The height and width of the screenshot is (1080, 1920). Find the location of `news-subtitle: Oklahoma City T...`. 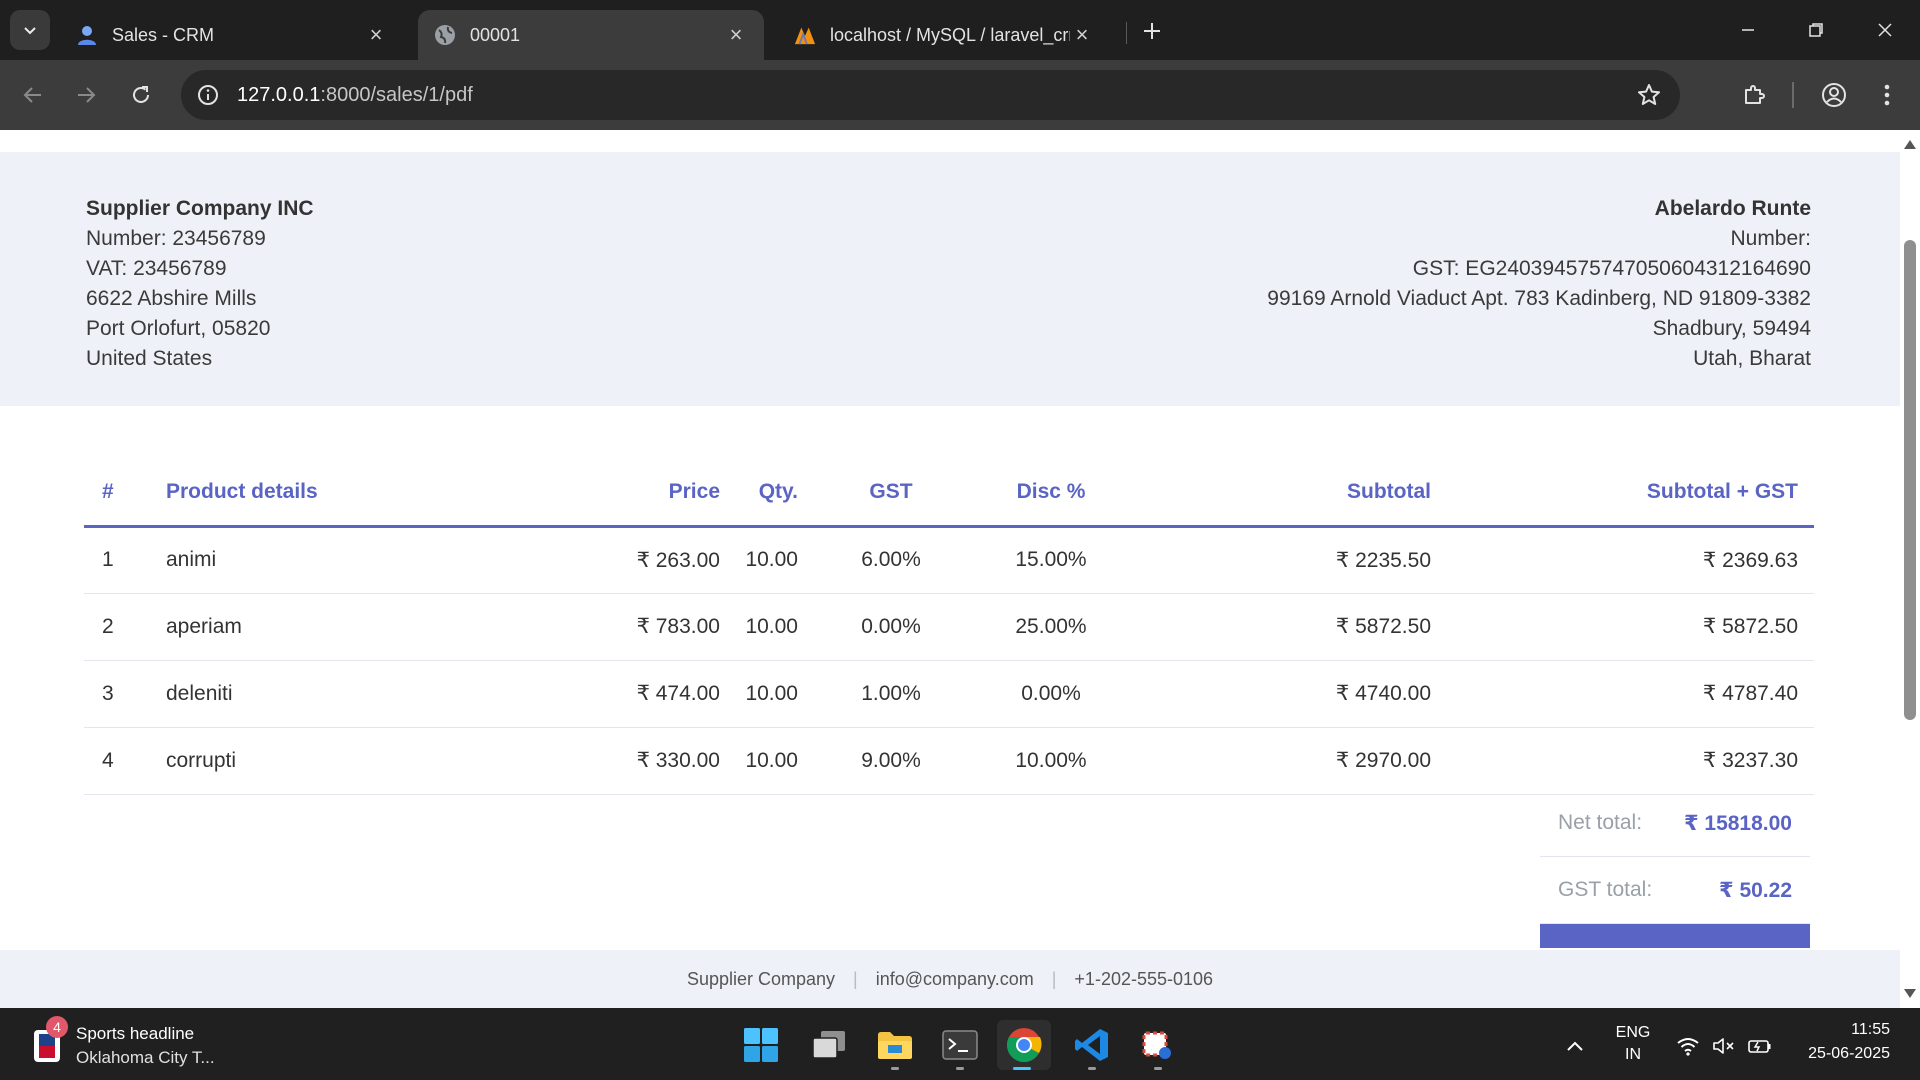

news-subtitle: Oklahoma City T... is located at coordinates (145, 1057).